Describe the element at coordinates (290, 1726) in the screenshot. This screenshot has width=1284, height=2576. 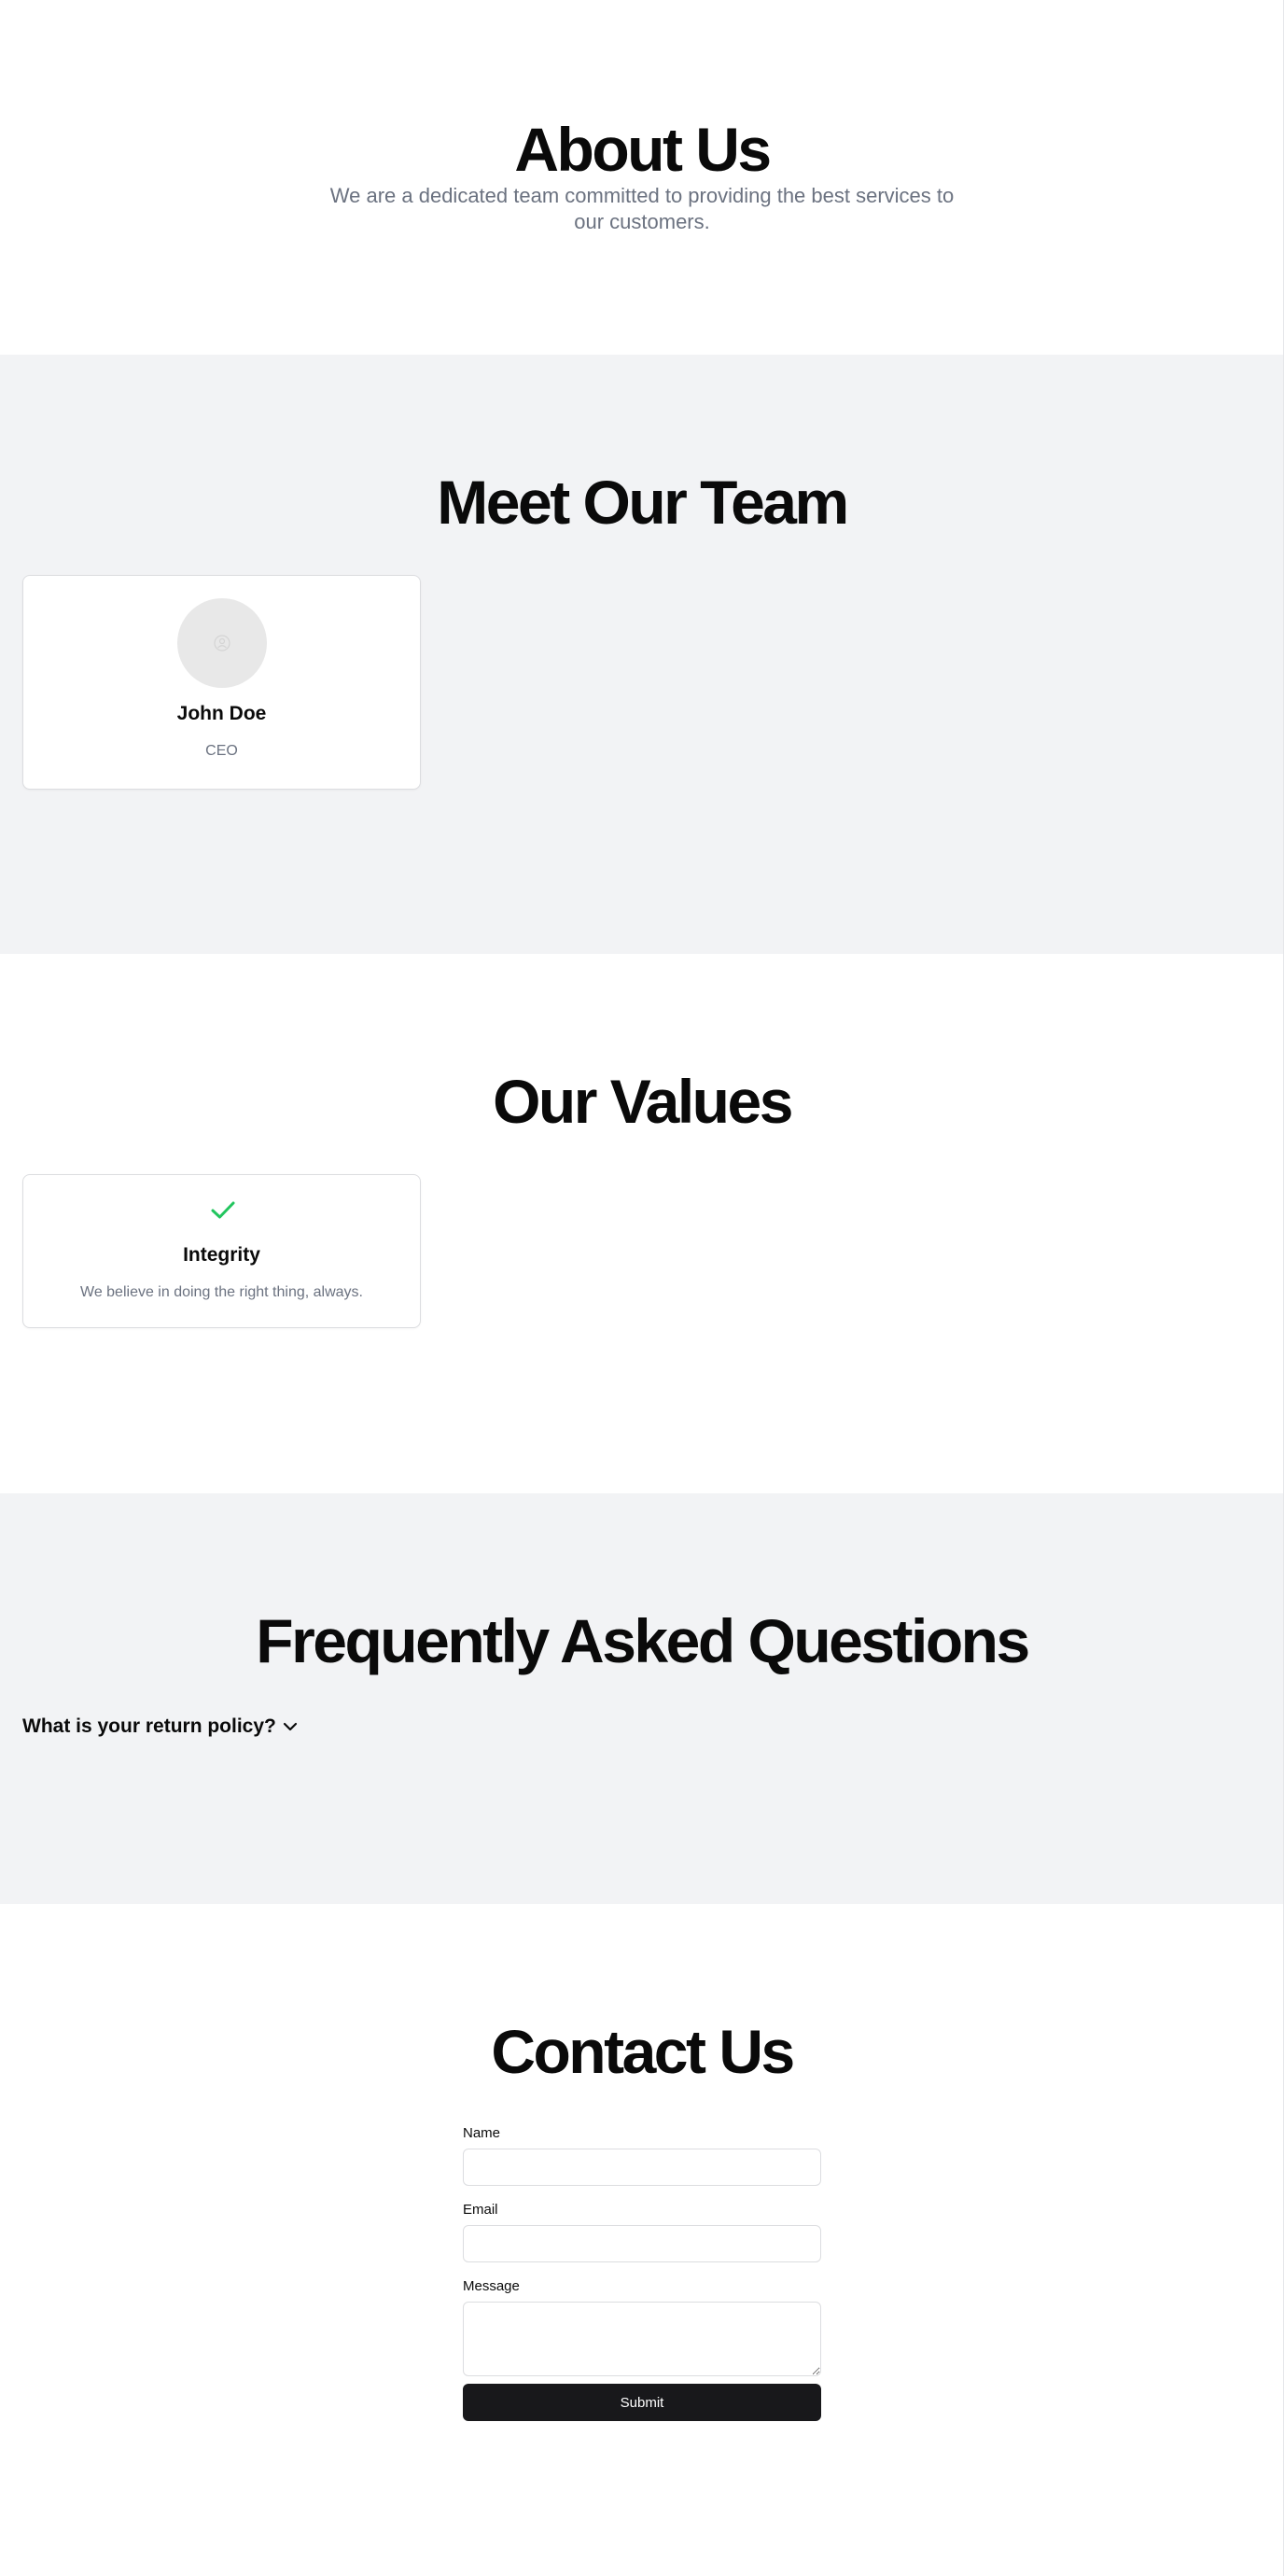
I see `chevron-down-icon` at that location.